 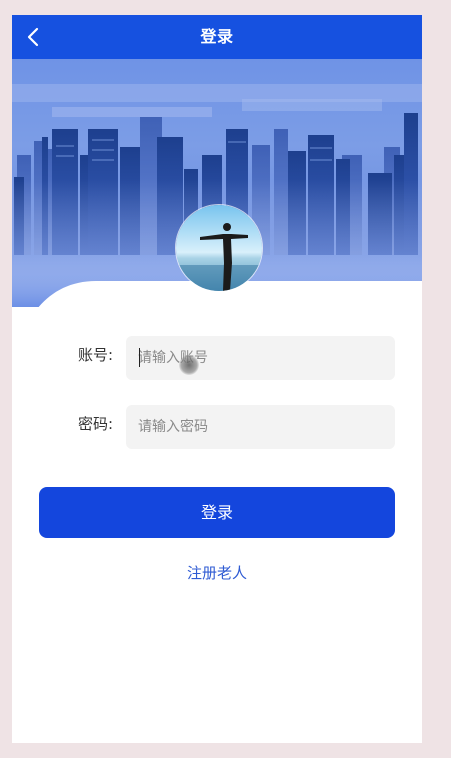 What do you see at coordinates (217, 512) in the screenshot?
I see `login-button: 登录` at bounding box center [217, 512].